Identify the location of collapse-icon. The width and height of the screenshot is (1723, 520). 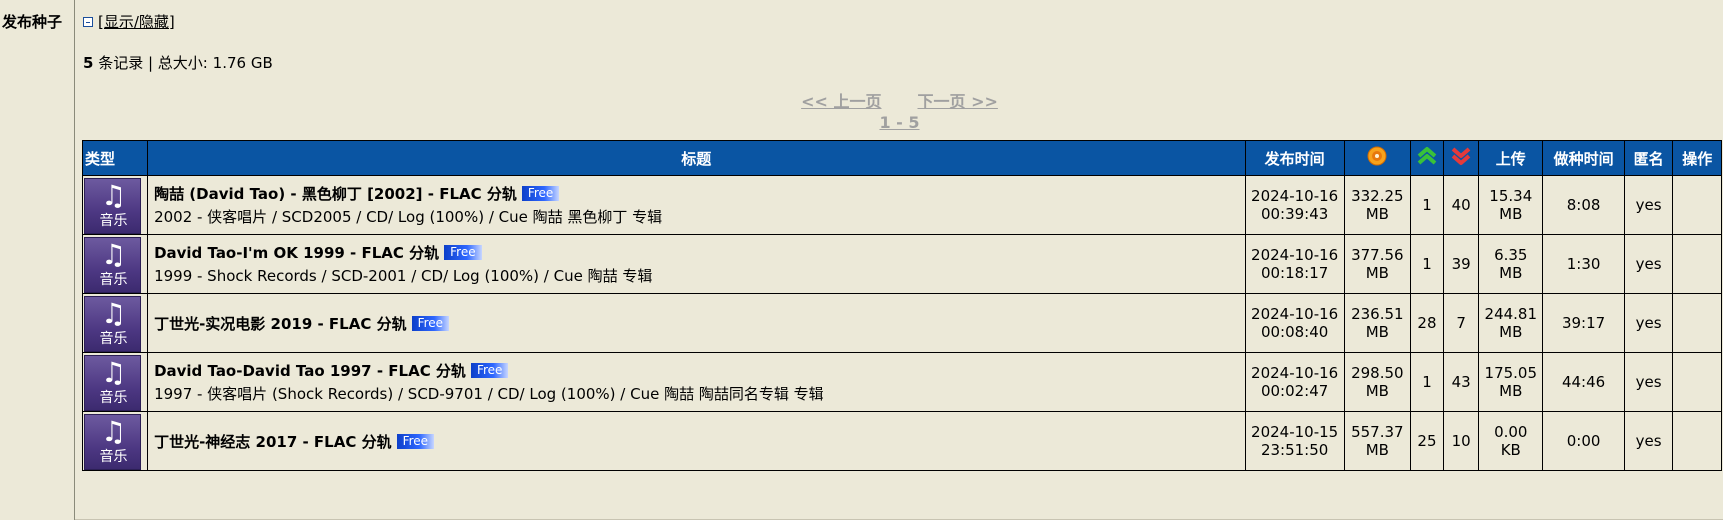
(88, 21).